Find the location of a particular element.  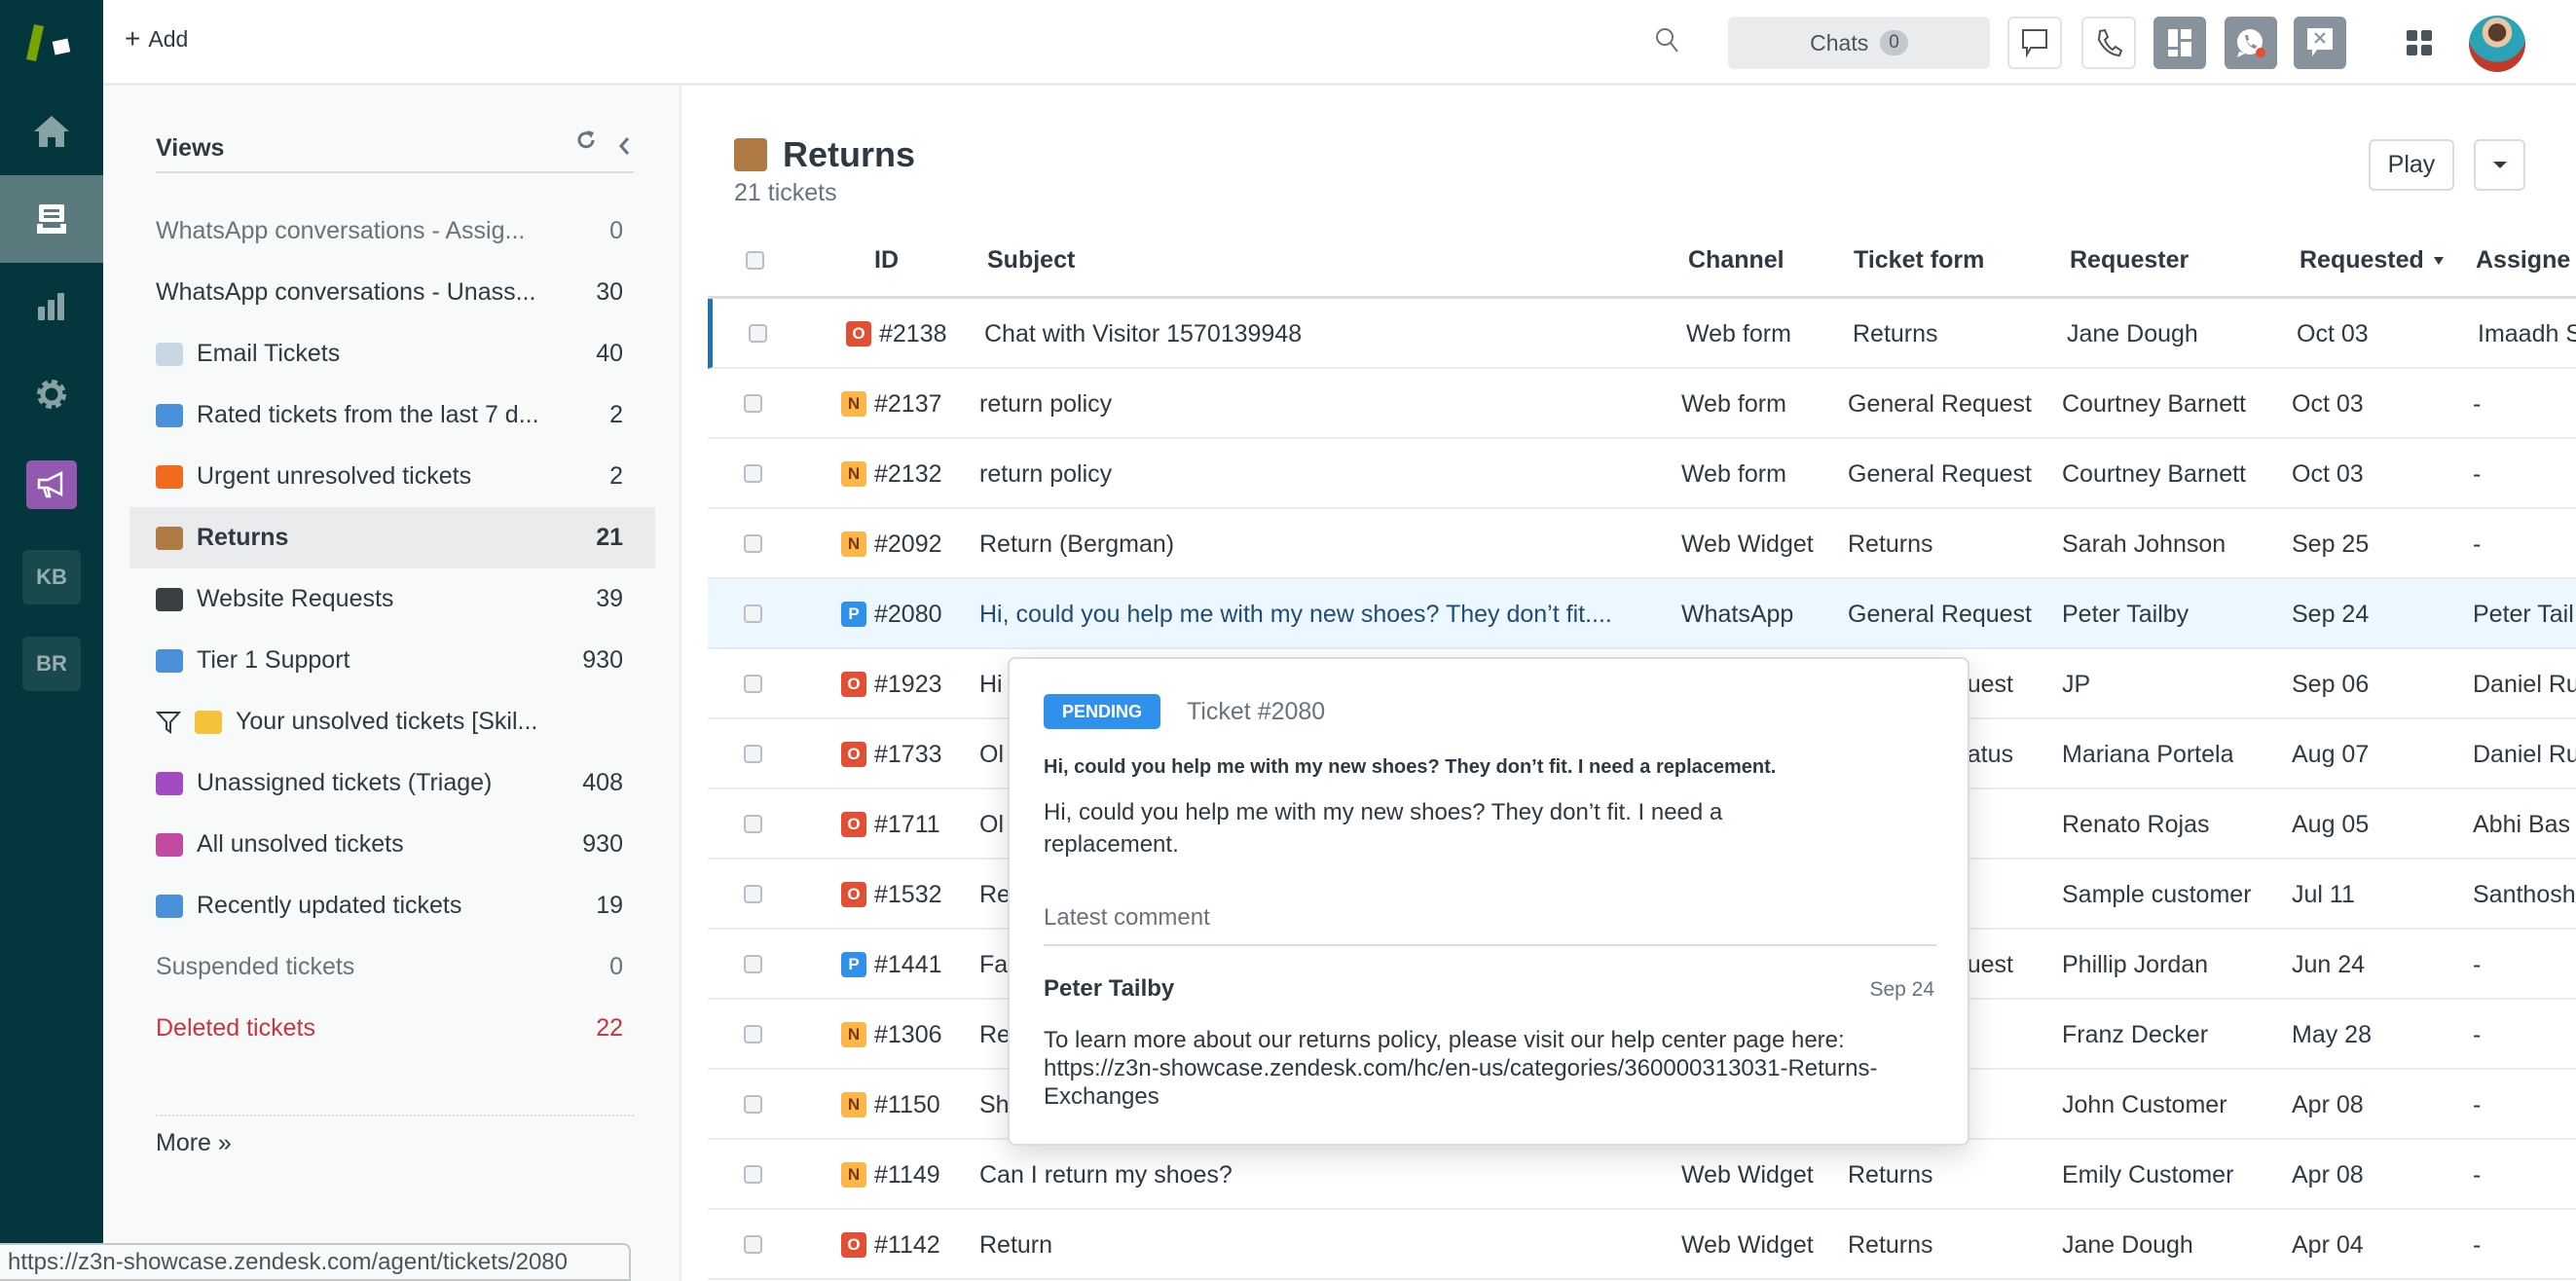

view-item: All unsolved tickets 930 is located at coordinates (389, 845).